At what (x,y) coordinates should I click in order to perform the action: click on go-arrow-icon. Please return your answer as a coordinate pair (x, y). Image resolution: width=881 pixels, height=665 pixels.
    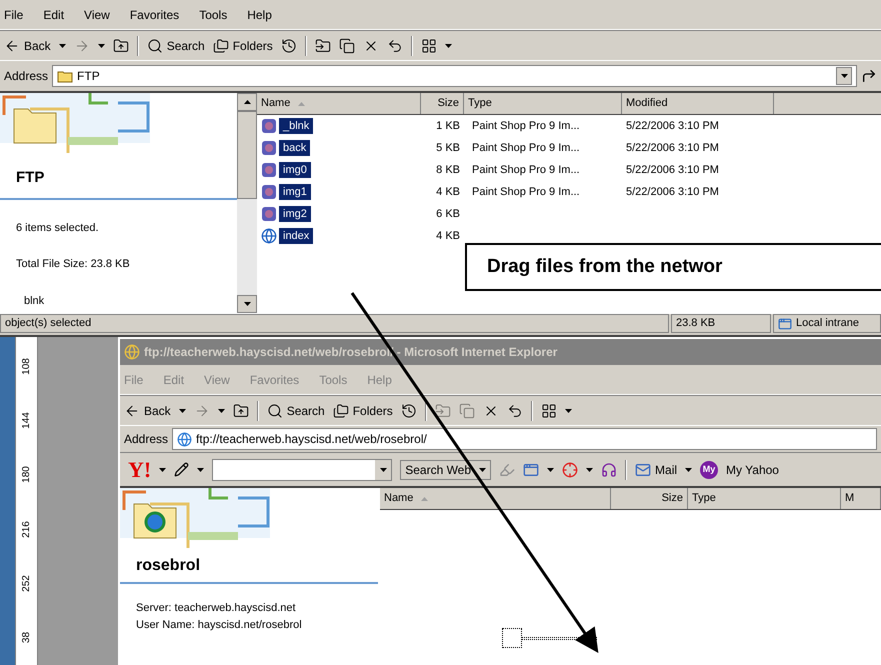
    Looking at the image, I should click on (869, 76).